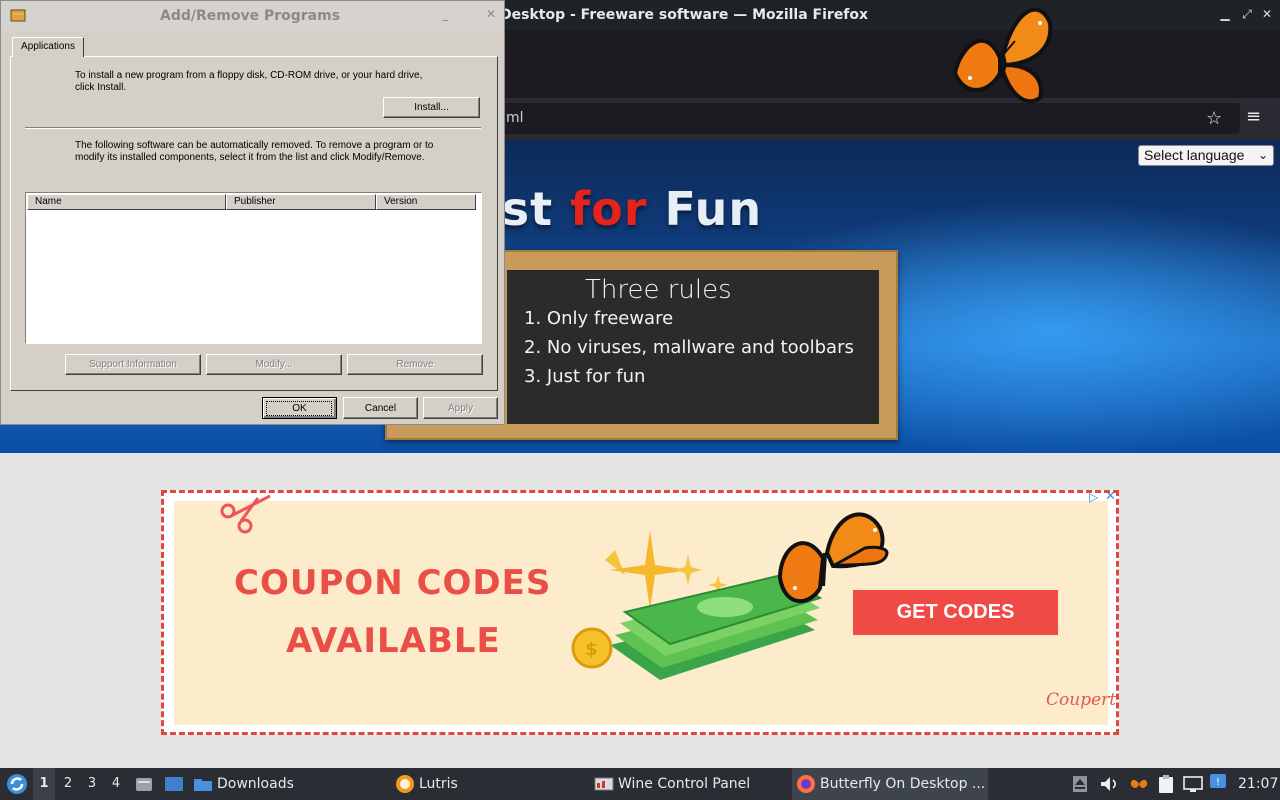 Image resolution: width=1280 pixels, height=800 pixels. Describe the element at coordinates (48, 47) in the screenshot. I see `tab-applications: Applications` at that location.